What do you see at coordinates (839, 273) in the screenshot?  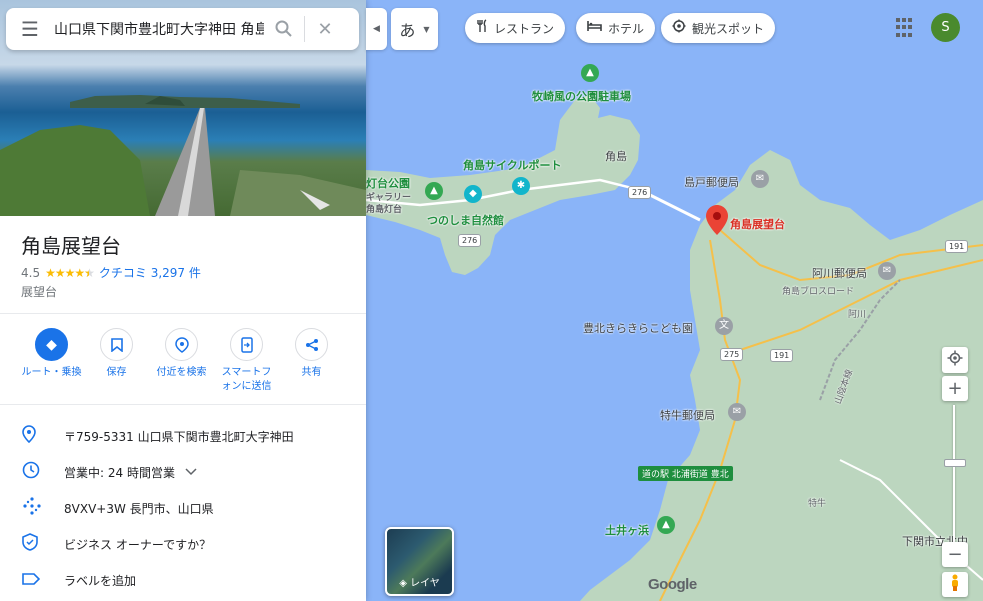 I see `map-label-agawa-post: 阿川郵便局` at bounding box center [839, 273].